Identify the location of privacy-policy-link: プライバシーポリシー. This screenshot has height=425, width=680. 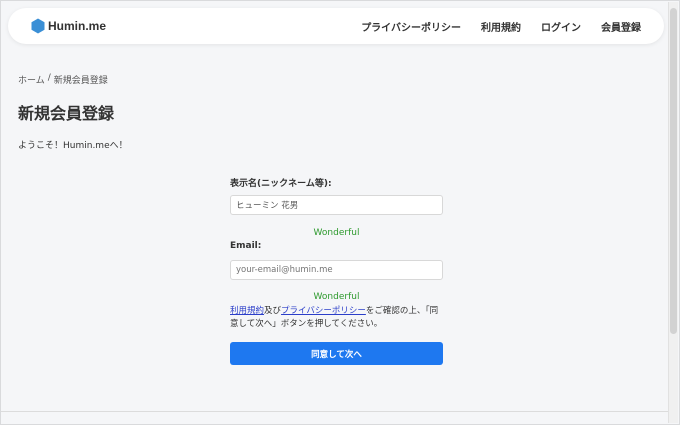
(323, 311).